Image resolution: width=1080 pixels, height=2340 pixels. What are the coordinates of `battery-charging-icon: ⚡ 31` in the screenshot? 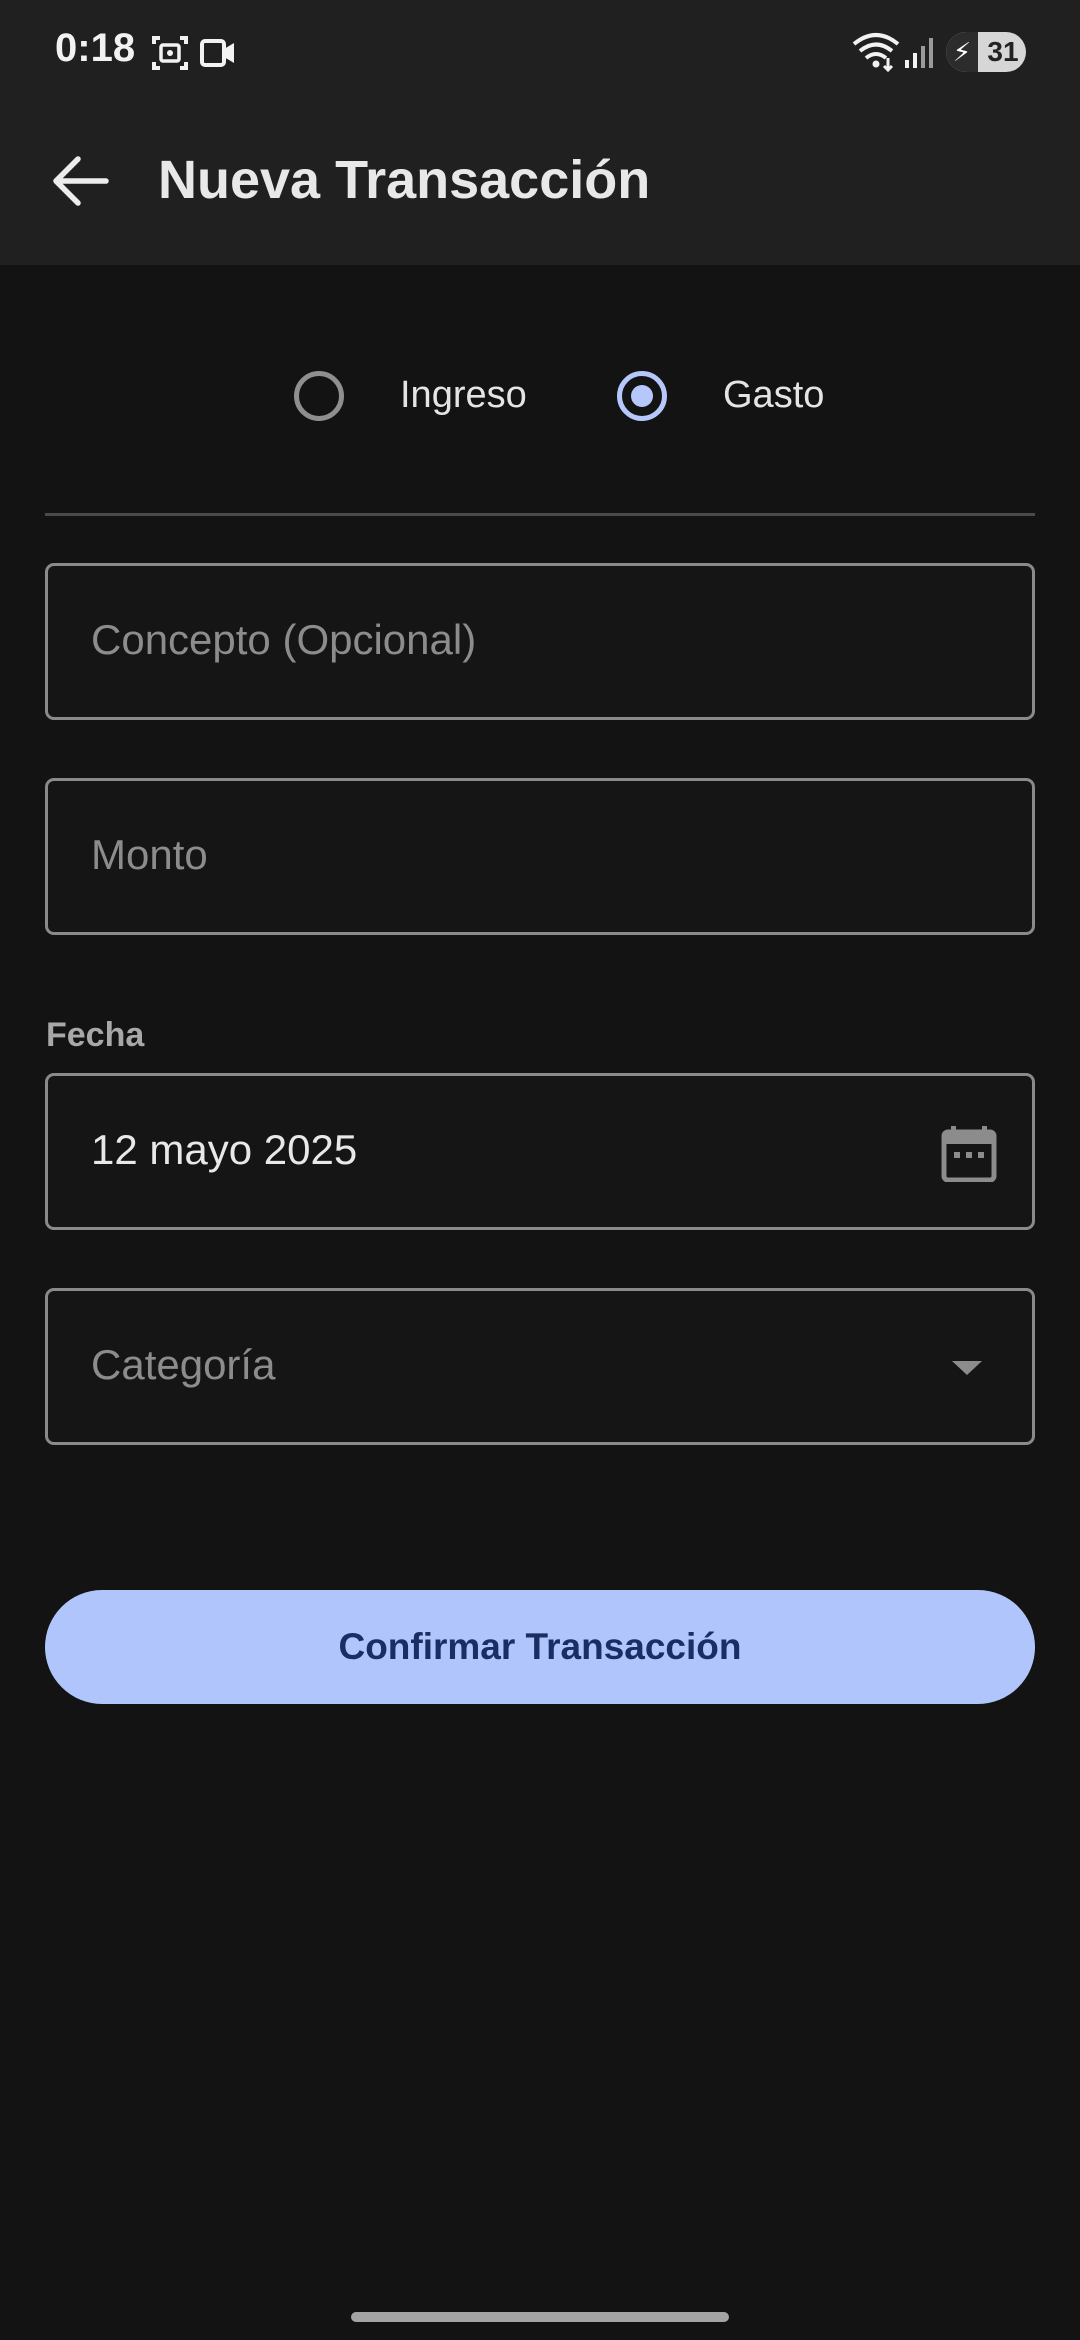 It's located at (986, 52).